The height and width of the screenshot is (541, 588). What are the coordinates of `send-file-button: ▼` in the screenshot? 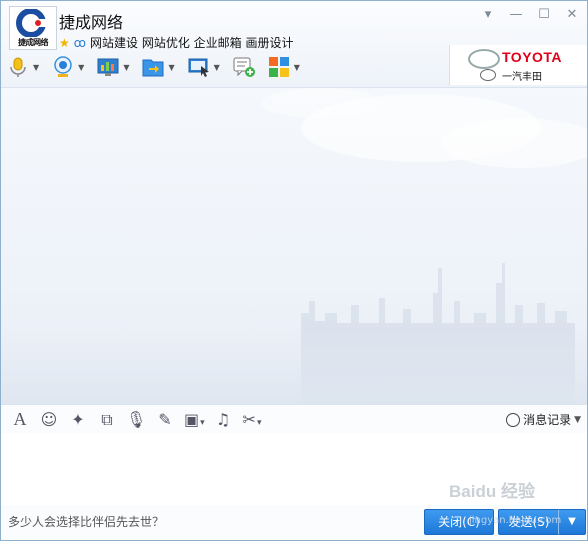 It's located at (158, 67).